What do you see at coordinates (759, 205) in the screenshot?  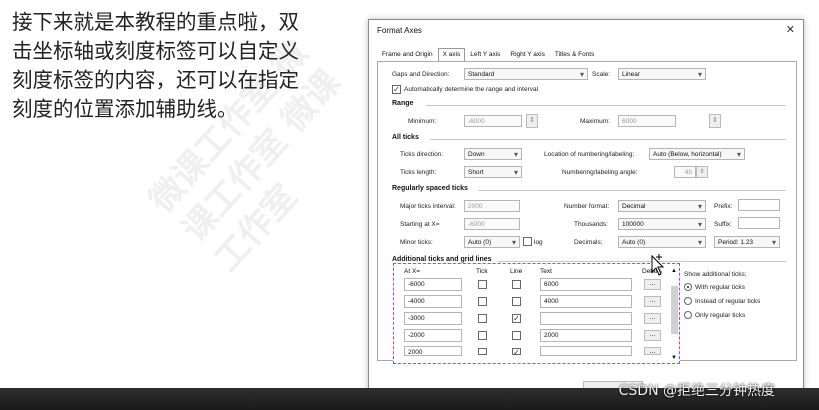 I see `prefix-field` at bounding box center [759, 205].